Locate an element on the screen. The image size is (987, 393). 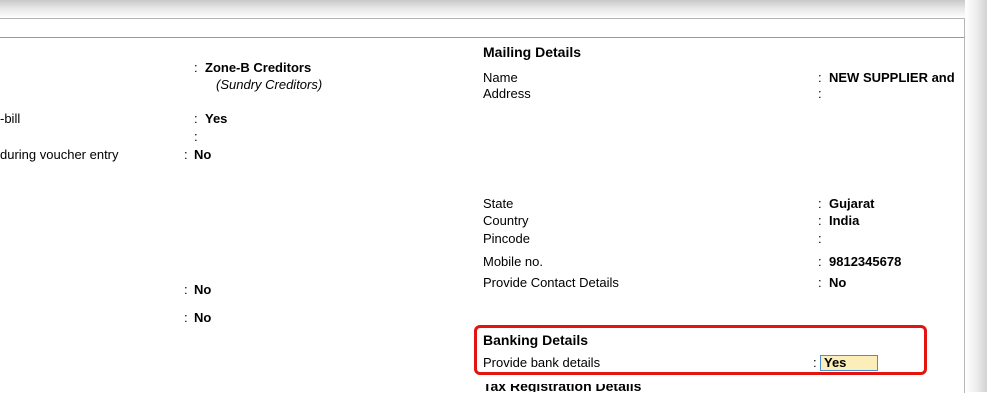
name-colon: : is located at coordinates (820, 77).